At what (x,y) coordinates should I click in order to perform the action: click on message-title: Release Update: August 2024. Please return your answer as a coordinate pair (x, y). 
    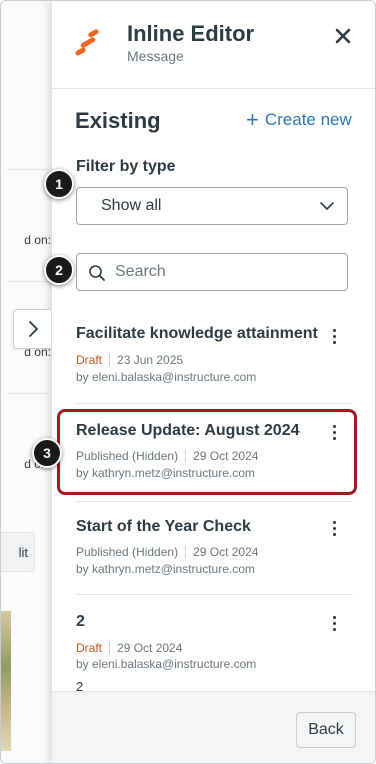
    Looking at the image, I should click on (187, 431).